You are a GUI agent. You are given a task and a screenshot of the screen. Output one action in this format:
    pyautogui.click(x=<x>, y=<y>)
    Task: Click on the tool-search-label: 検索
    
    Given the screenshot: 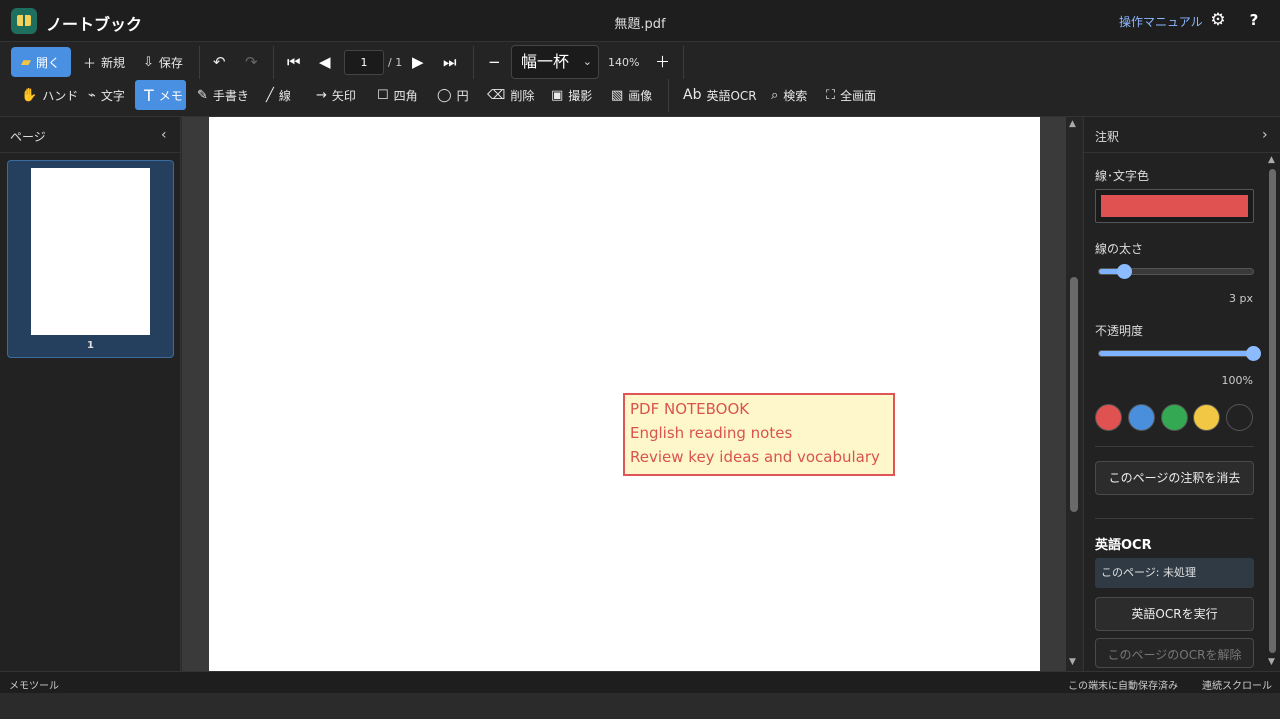 What is the action you would take?
    pyautogui.click(x=795, y=95)
    